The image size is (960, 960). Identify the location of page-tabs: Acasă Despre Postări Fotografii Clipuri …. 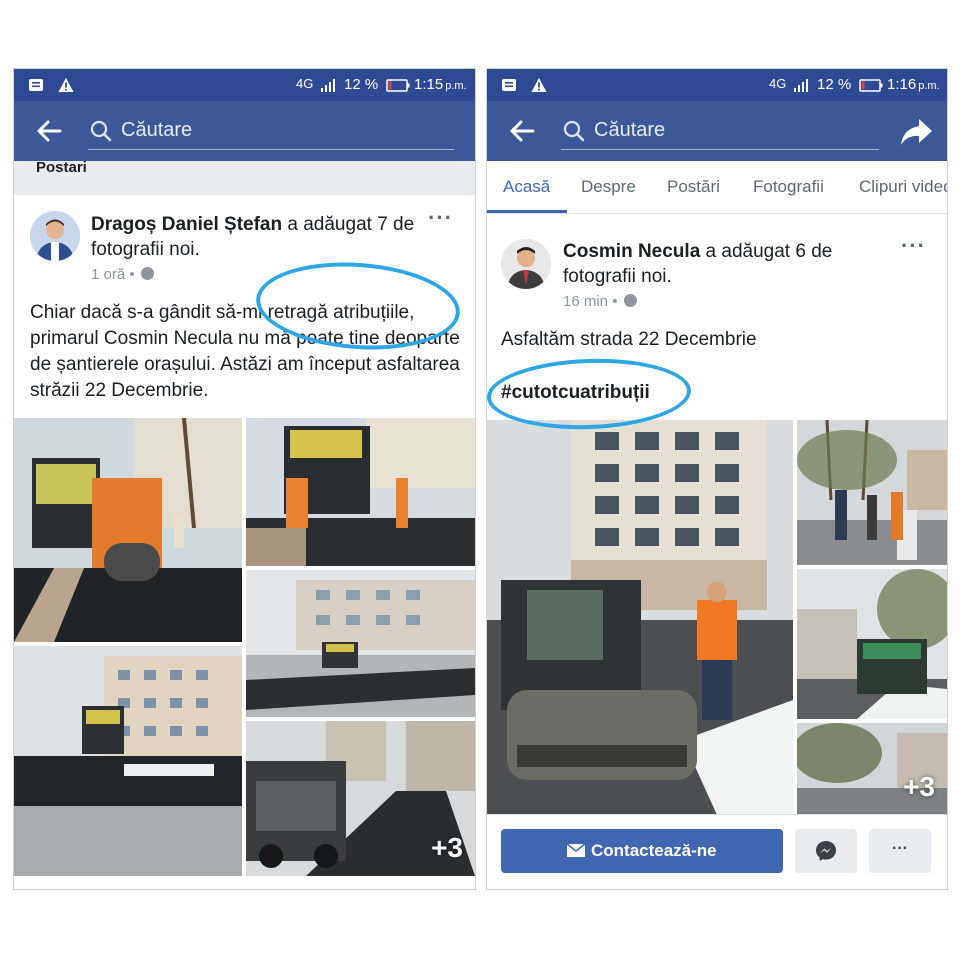
(717, 187).